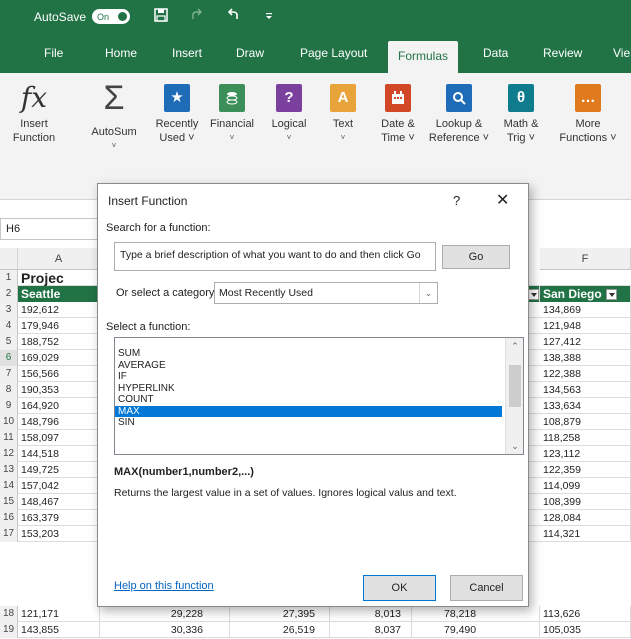 The image size is (631, 639). What do you see at coordinates (585, 438) in the screenshot?
I see `cell-san-diego: 118,258` at bounding box center [585, 438].